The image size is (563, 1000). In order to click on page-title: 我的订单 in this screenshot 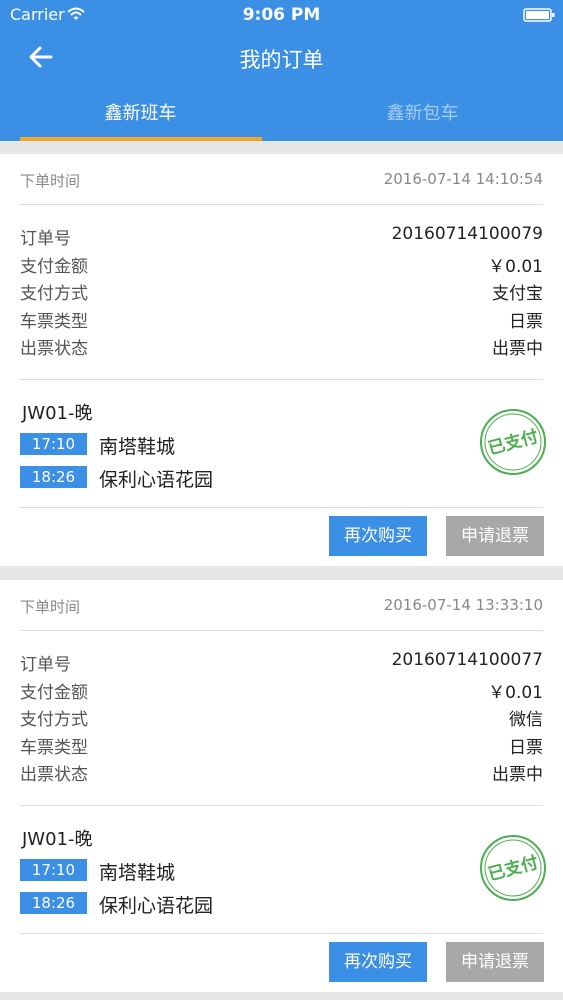, I will do `click(281, 60)`.